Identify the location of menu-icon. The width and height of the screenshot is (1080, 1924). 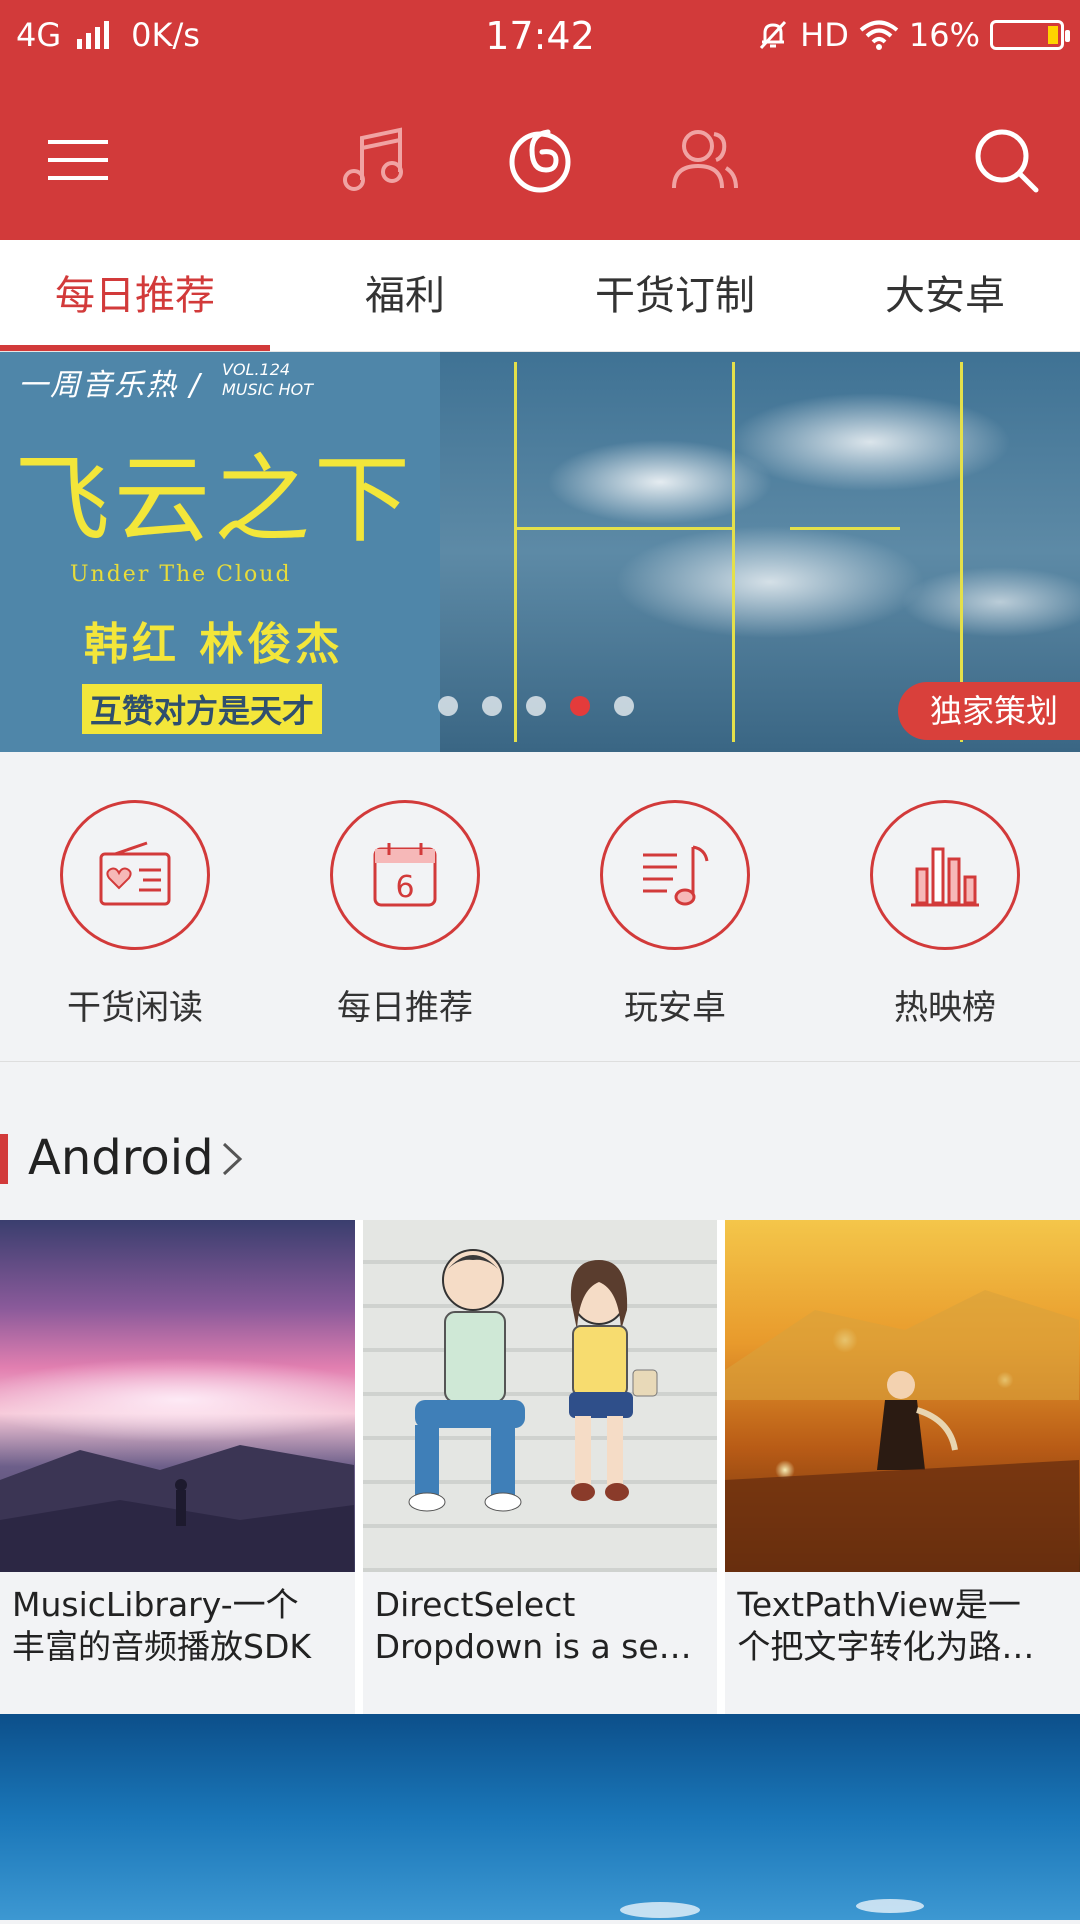
(78, 160).